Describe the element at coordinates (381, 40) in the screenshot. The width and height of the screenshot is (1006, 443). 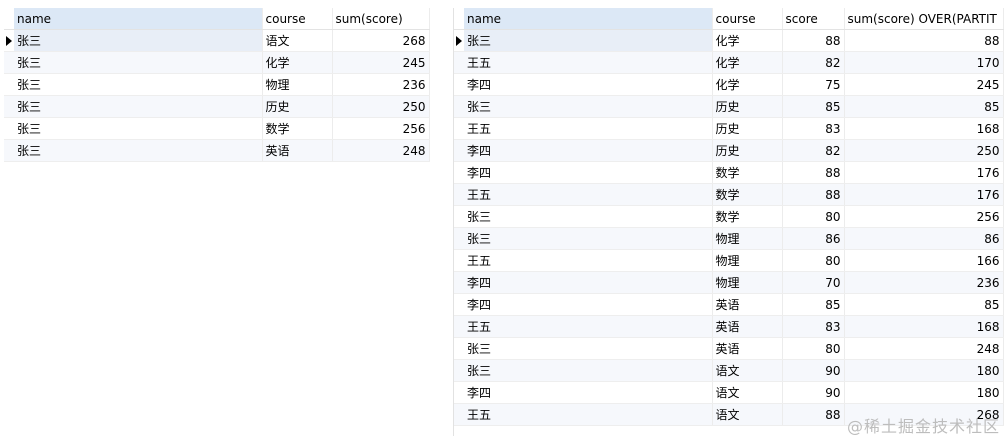
I see `number-cell: 268` at that location.